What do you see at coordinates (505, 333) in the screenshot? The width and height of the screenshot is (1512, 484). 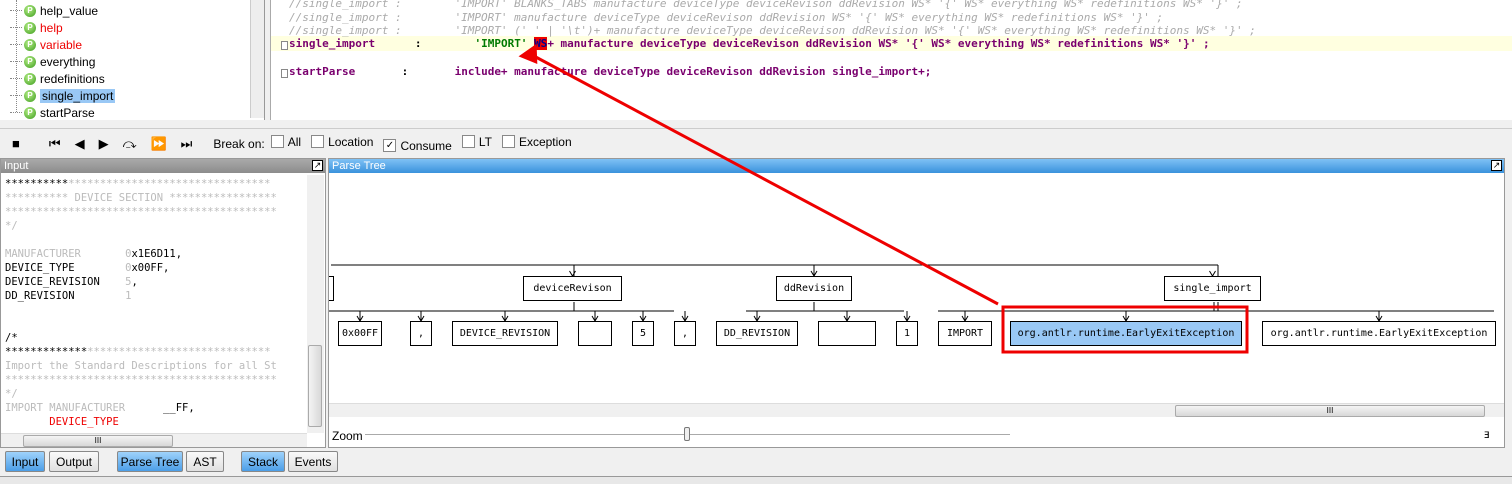 I see `tree-leaf: DEVICE_REVISION` at bounding box center [505, 333].